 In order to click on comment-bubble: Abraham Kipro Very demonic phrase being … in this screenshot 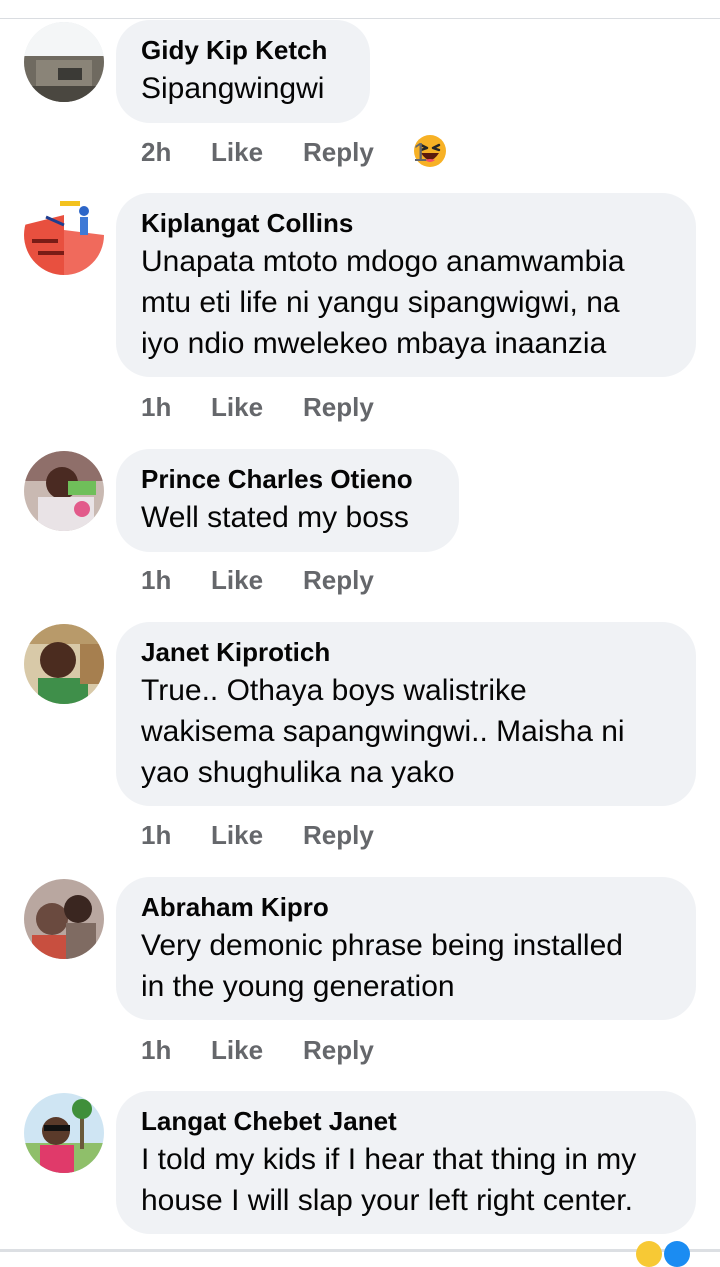, I will do `click(406, 948)`.